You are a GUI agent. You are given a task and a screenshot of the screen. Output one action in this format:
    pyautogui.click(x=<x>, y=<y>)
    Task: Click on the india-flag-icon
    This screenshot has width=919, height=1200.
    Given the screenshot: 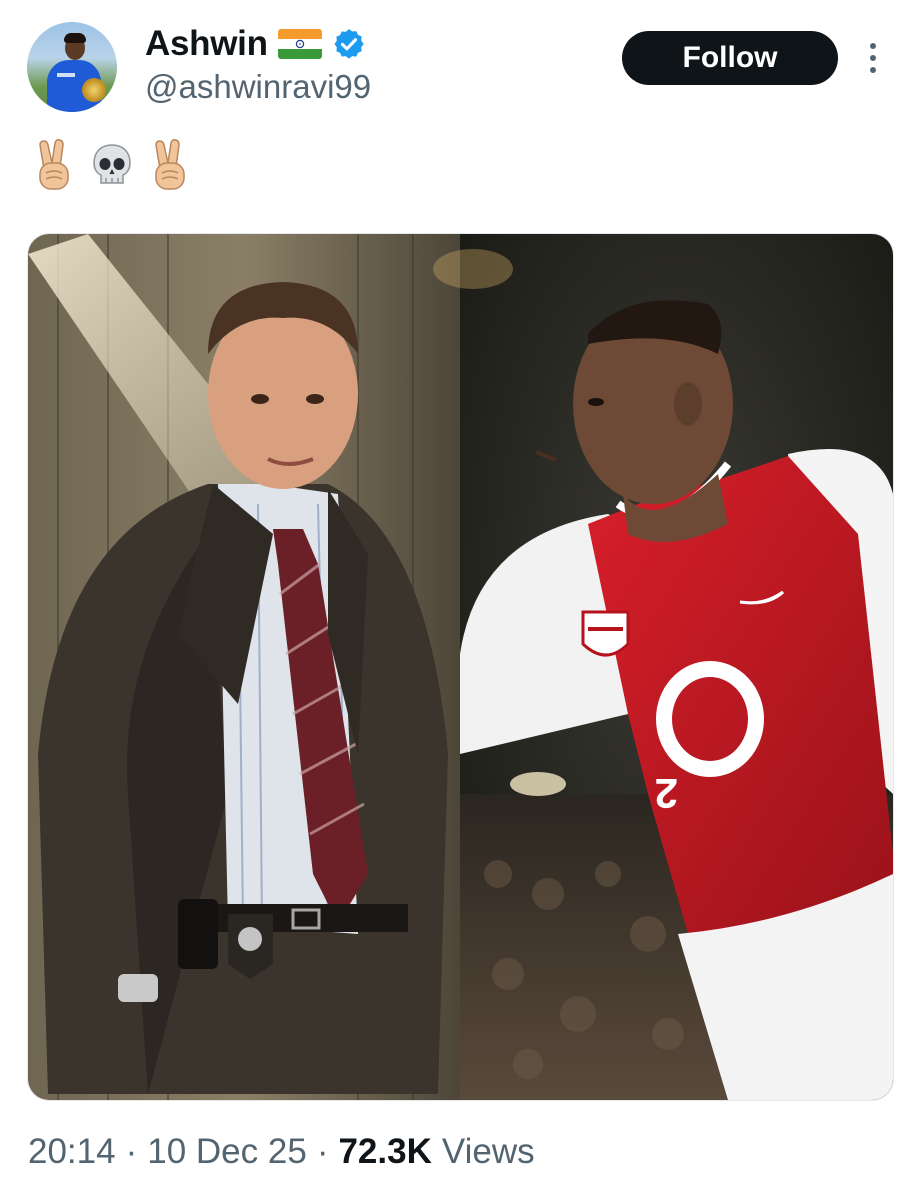 What is the action you would take?
    pyautogui.click(x=299, y=44)
    